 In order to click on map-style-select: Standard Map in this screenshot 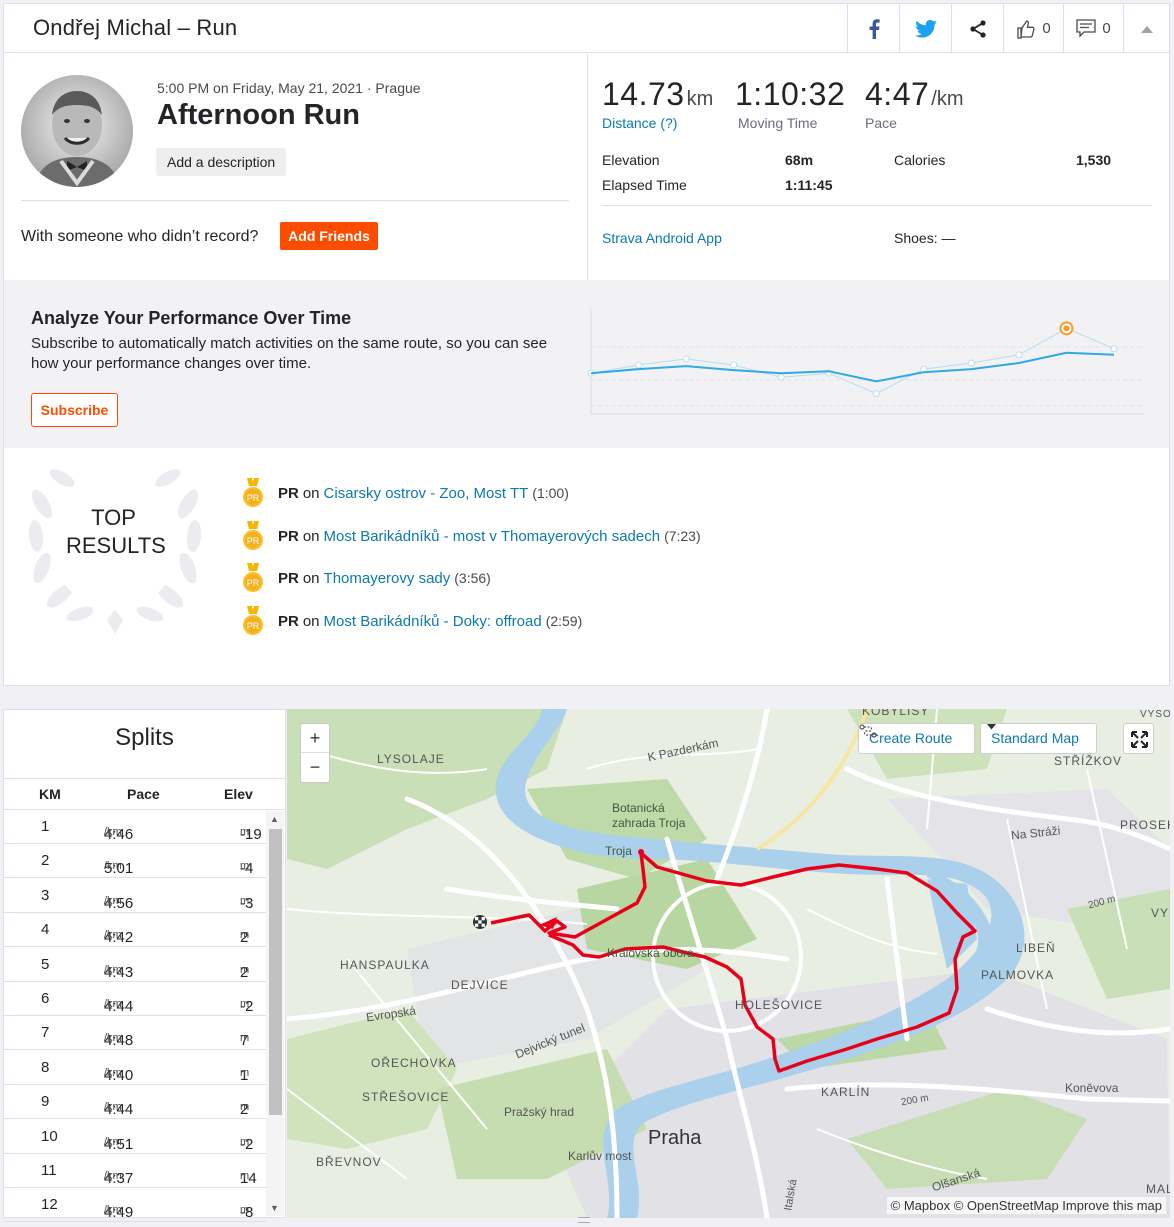, I will do `click(1038, 738)`.